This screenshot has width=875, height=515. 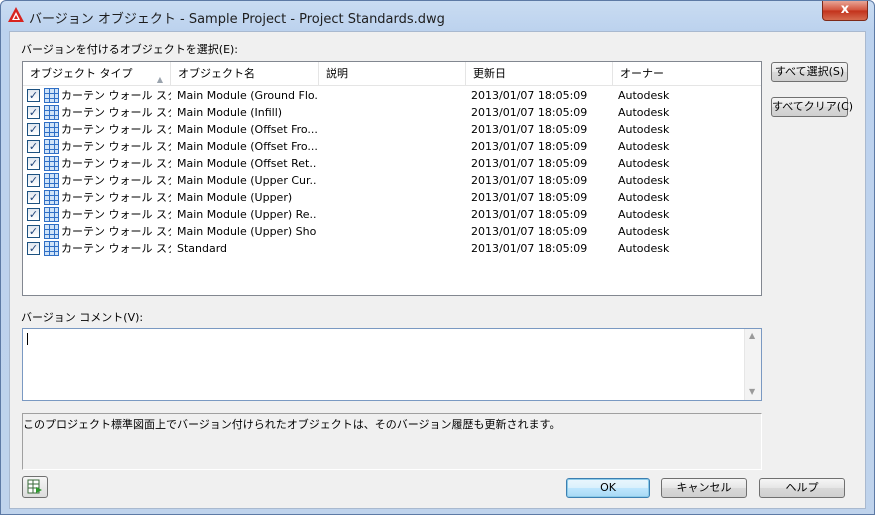 I want to click on cell-object-name: Main Module (Infill), so click(x=230, y=112).